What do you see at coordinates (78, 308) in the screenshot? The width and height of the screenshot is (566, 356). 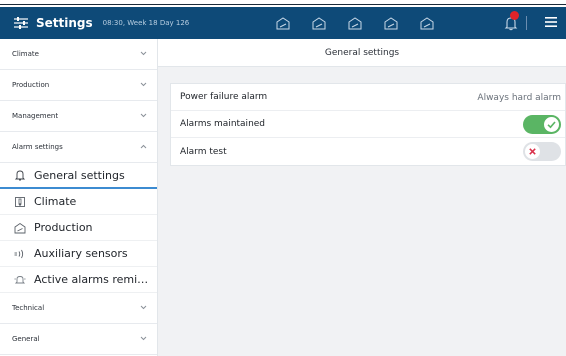 I see `sidebar-section-technical: Technical` at bounding box center [78, 308].